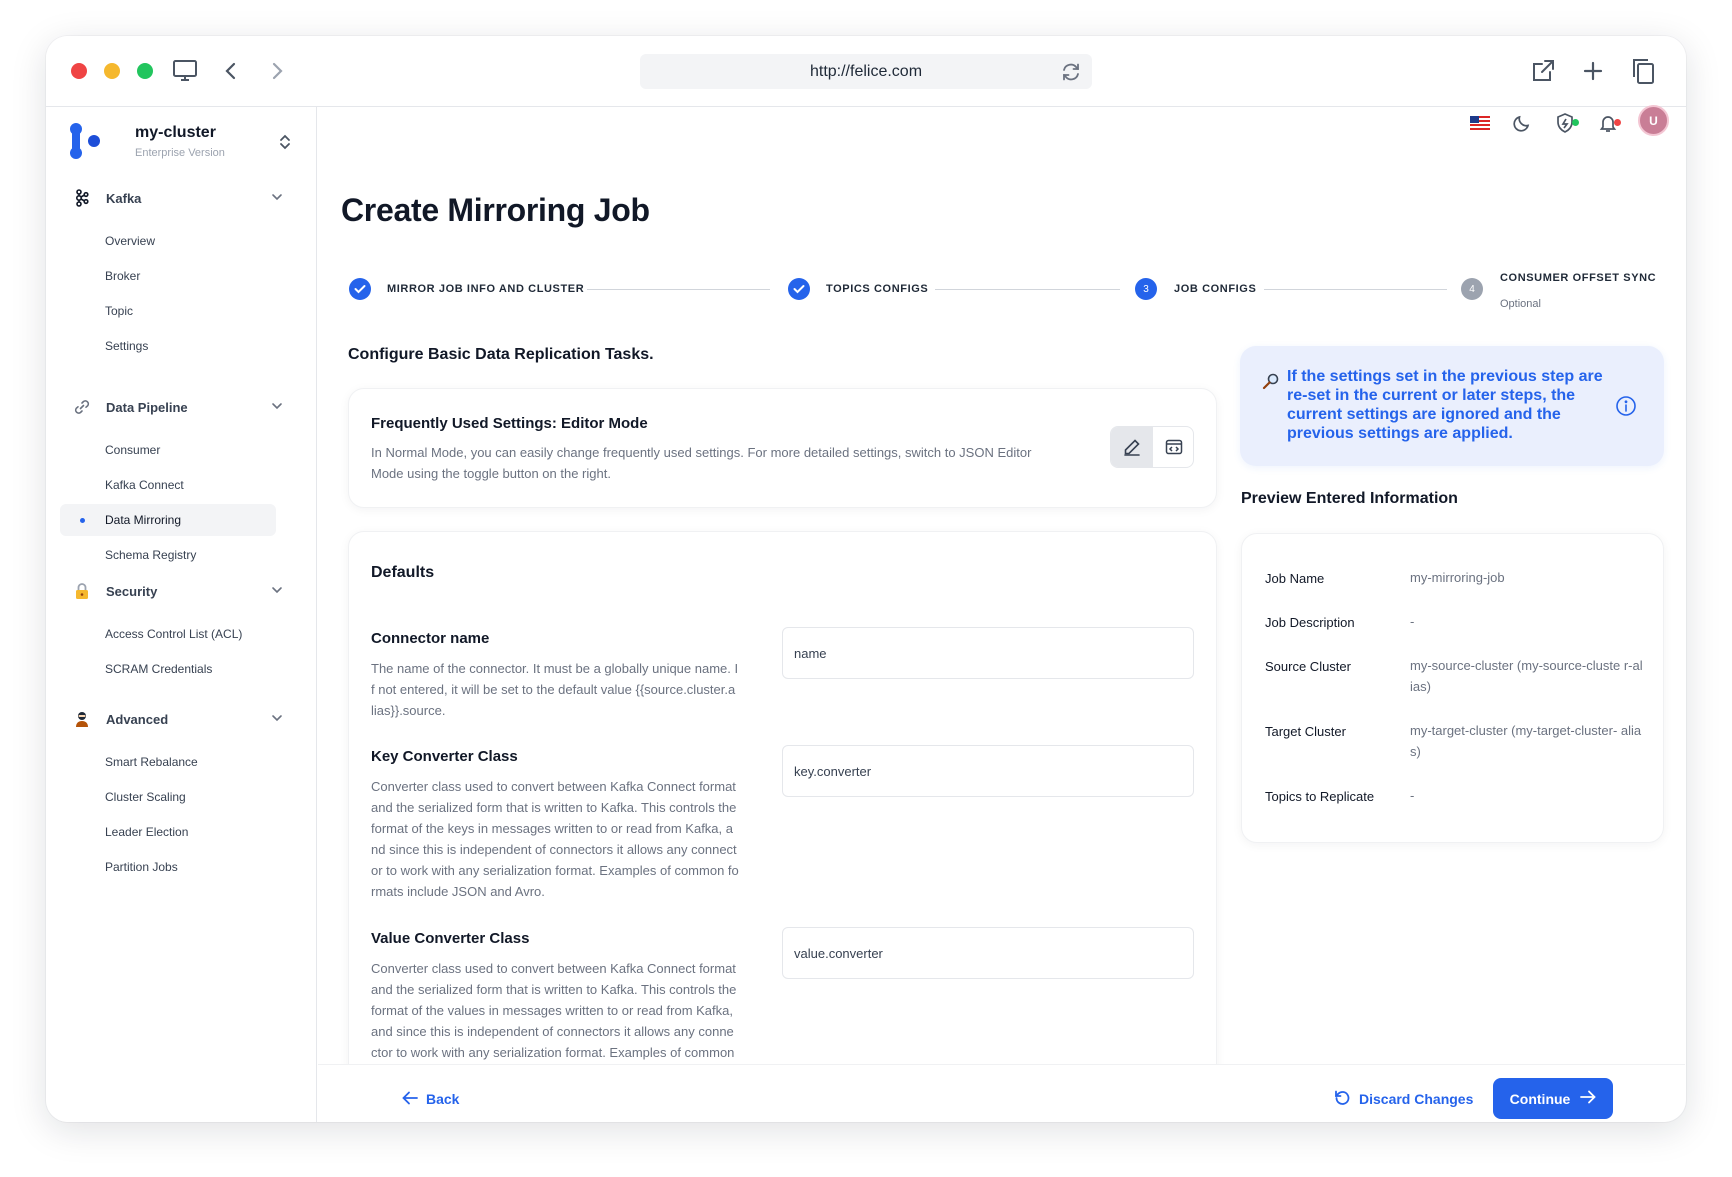 This screenshot has height=1177, width=1732. I want to click on info-icon, so click(1626, 406).